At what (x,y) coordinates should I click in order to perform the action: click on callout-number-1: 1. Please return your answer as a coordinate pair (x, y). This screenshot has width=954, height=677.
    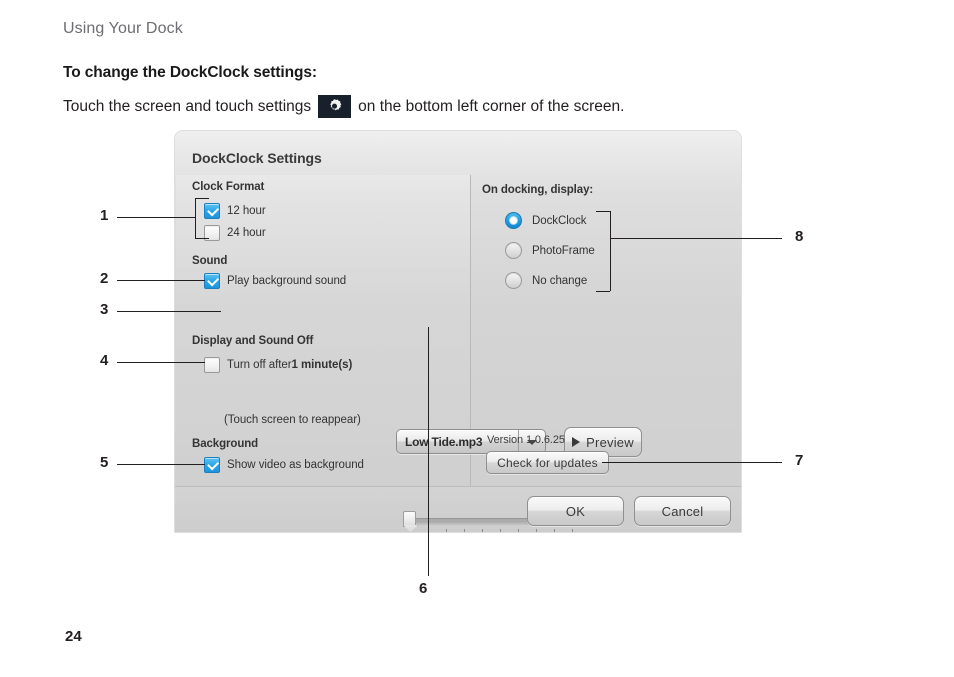
    Looking at the image, I should click on (104, 215).